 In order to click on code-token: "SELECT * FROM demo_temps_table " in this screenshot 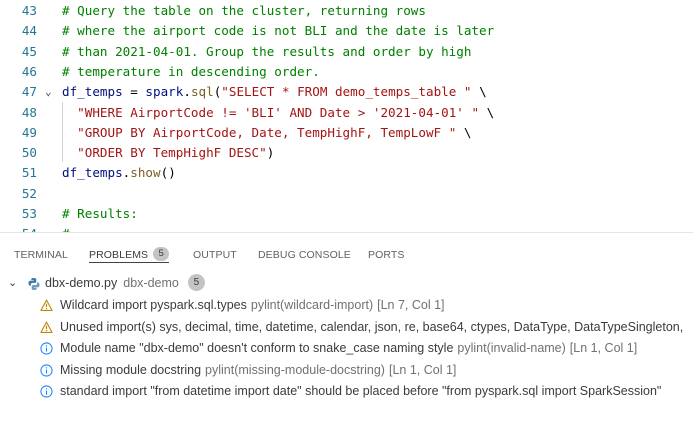, I will do `click(346, 92)`.